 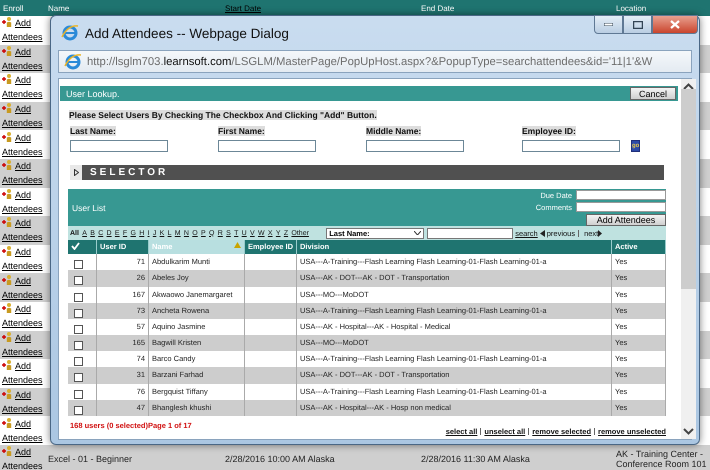 I want to click on maximize-button, so click(x=637, y=24).